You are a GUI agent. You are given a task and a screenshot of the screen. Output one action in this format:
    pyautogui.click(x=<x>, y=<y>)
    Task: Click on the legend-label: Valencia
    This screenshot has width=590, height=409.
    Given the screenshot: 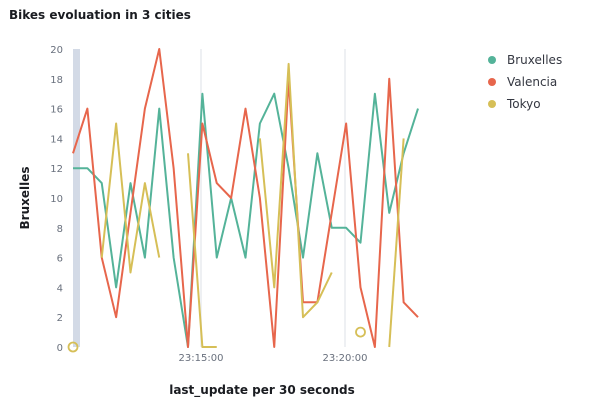 What is the action you would take?
    pyautogui.click(x=532, y=82)
    